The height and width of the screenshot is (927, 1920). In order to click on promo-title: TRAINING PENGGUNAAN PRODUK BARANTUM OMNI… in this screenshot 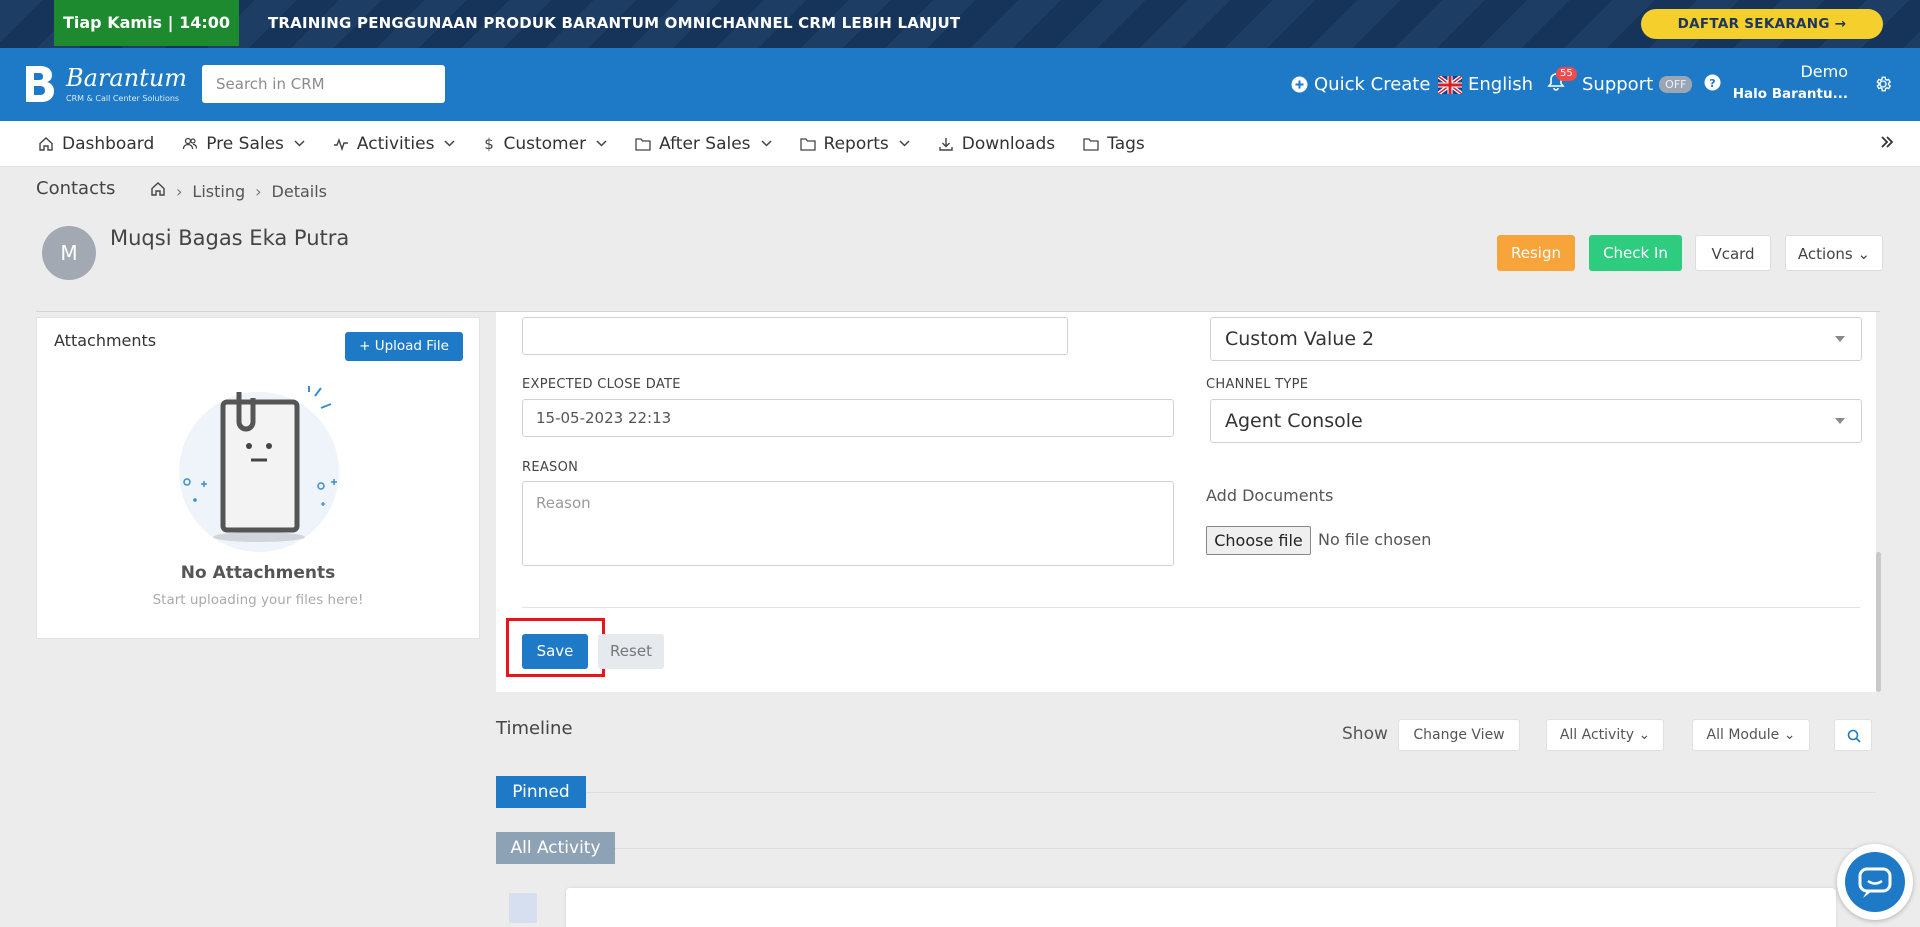, I will do `click(614, 23)`.